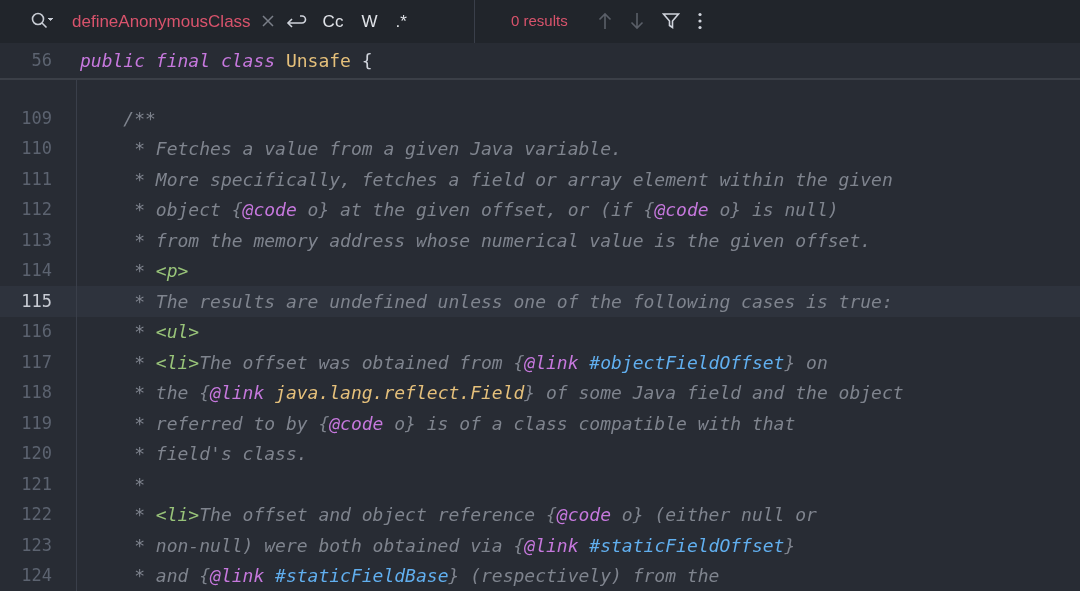 Image resolution: width=1080 pixels, height=591 pixels. What do you see at coordinates (486, 210) in the screenshot?
I see `code-line: * object {@code o} at the given offset, or (if {@code o} is null)` at bounding box center [486, 210].